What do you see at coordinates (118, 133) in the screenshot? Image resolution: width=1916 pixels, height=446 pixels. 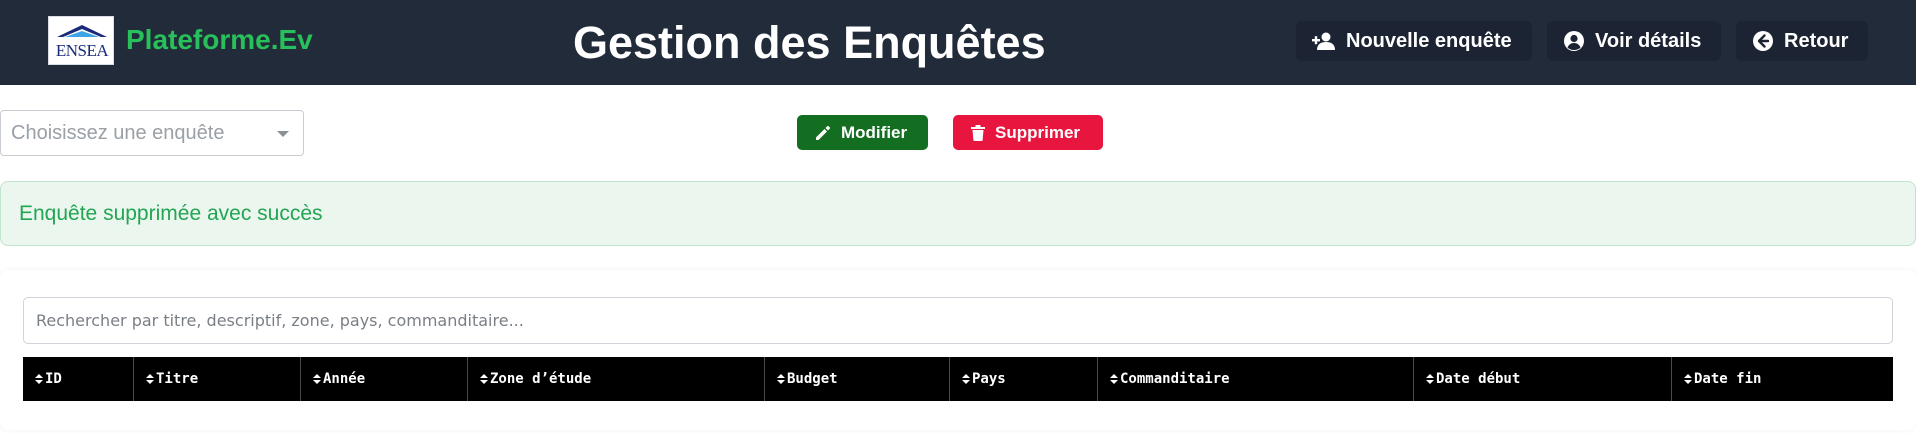 I see `survey-select-placeholder: Choisissez une enquête` at bounding box center [118, 133].